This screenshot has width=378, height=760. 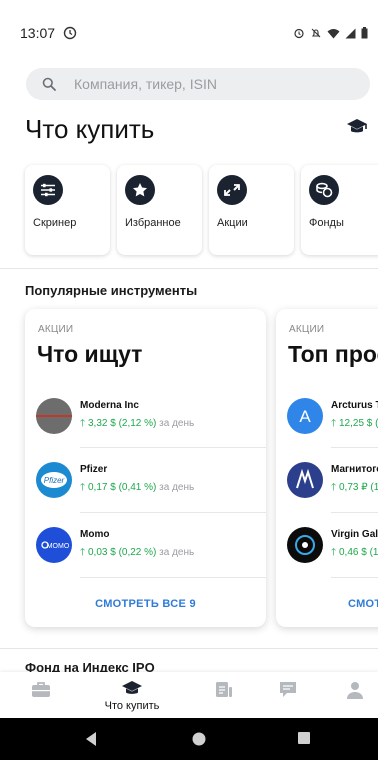 I want to click on instrument-change: 🡑 12,25 $ (, so click(x=354, y=424).